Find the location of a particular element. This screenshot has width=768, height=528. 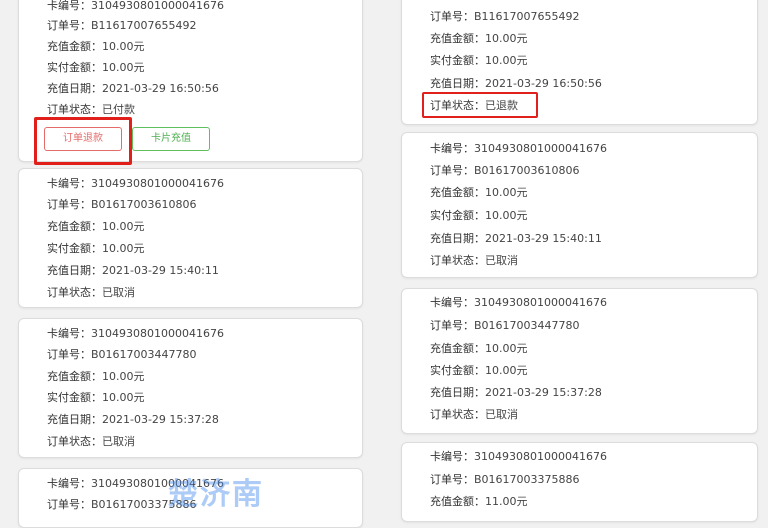

order-no-row: 订单号：B01617003375886 is located at coordinates (505, 479).